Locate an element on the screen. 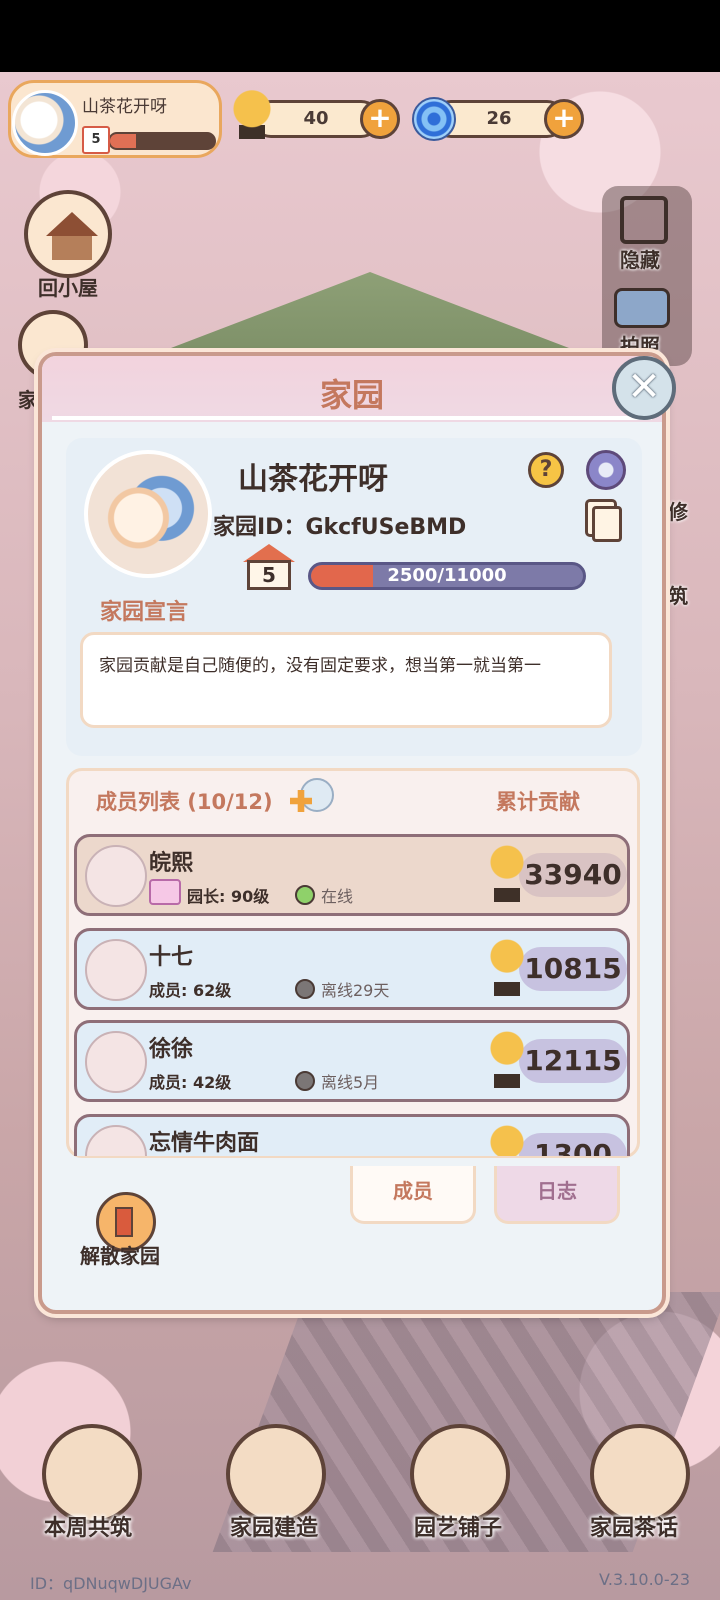  home-avatar is located at coordinates (148, 514).